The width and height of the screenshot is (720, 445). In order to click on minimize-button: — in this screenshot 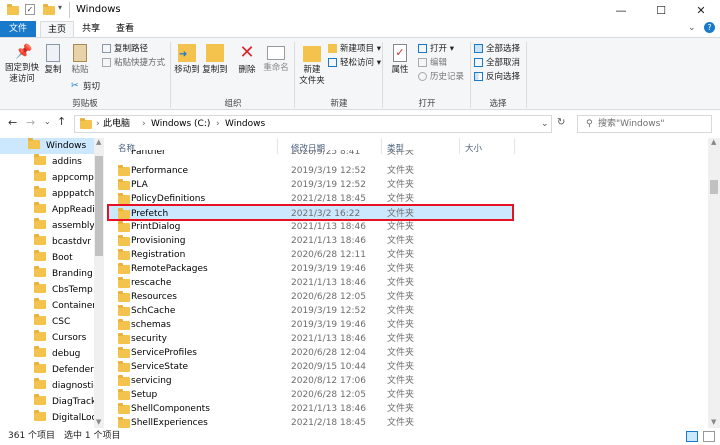, I will do `click(621, 10)`.